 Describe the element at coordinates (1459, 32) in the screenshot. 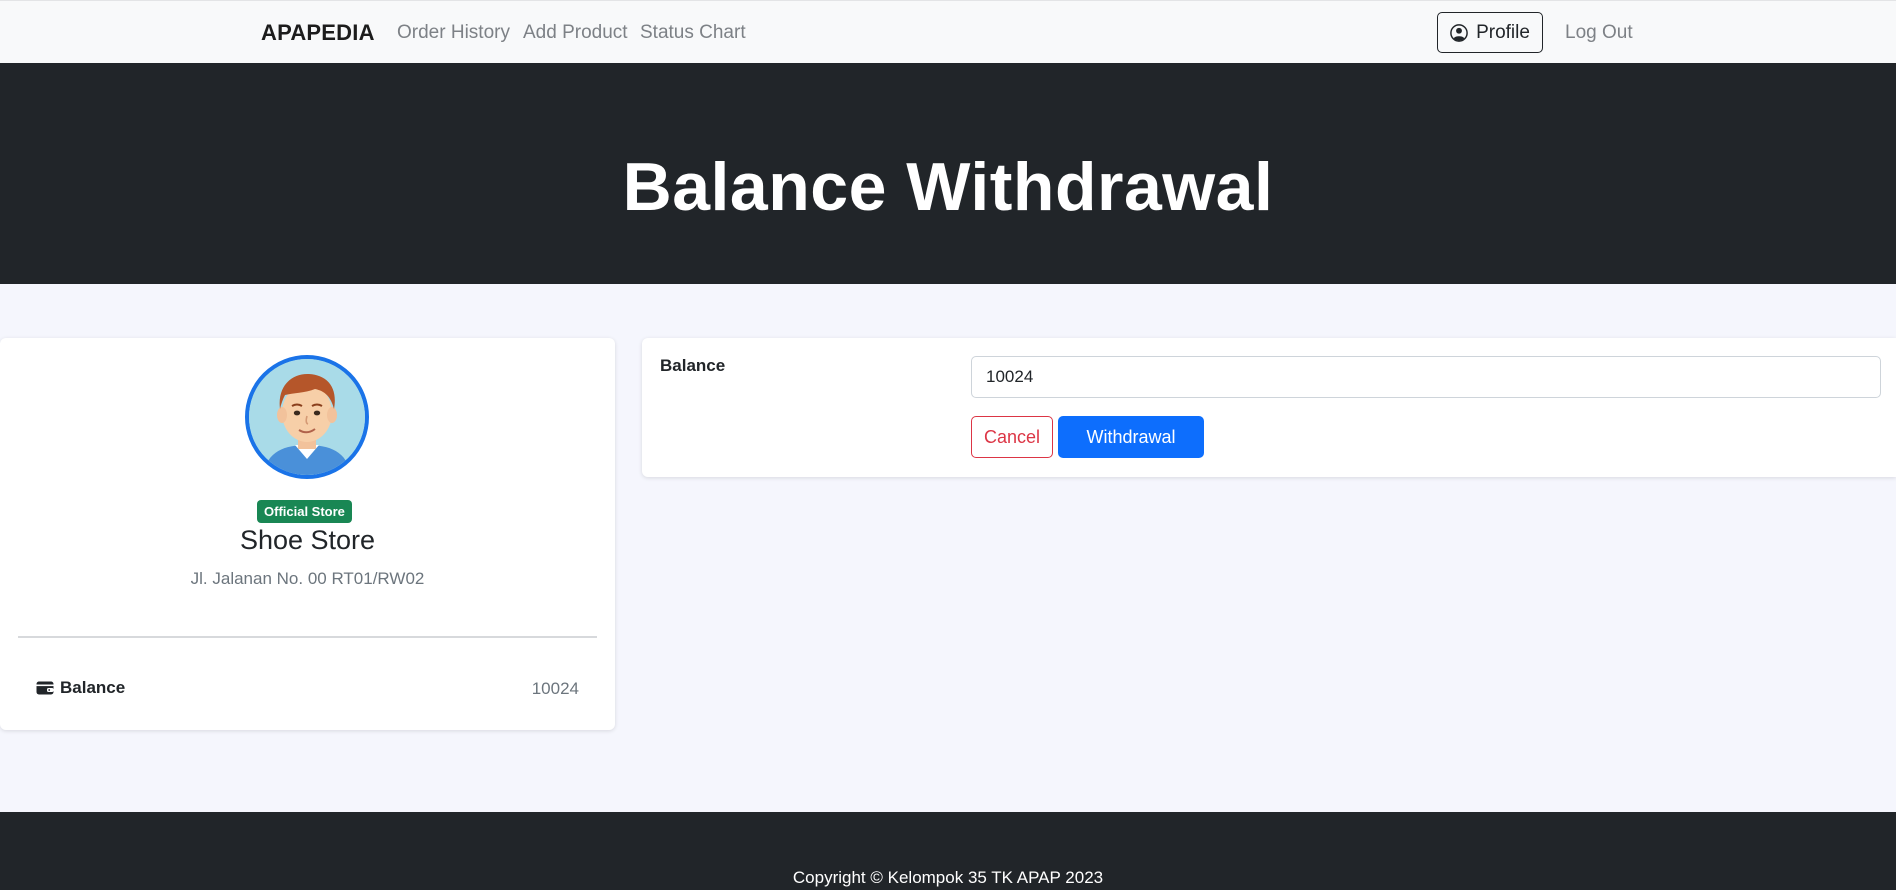

I see `person-circle-icon` at that location.